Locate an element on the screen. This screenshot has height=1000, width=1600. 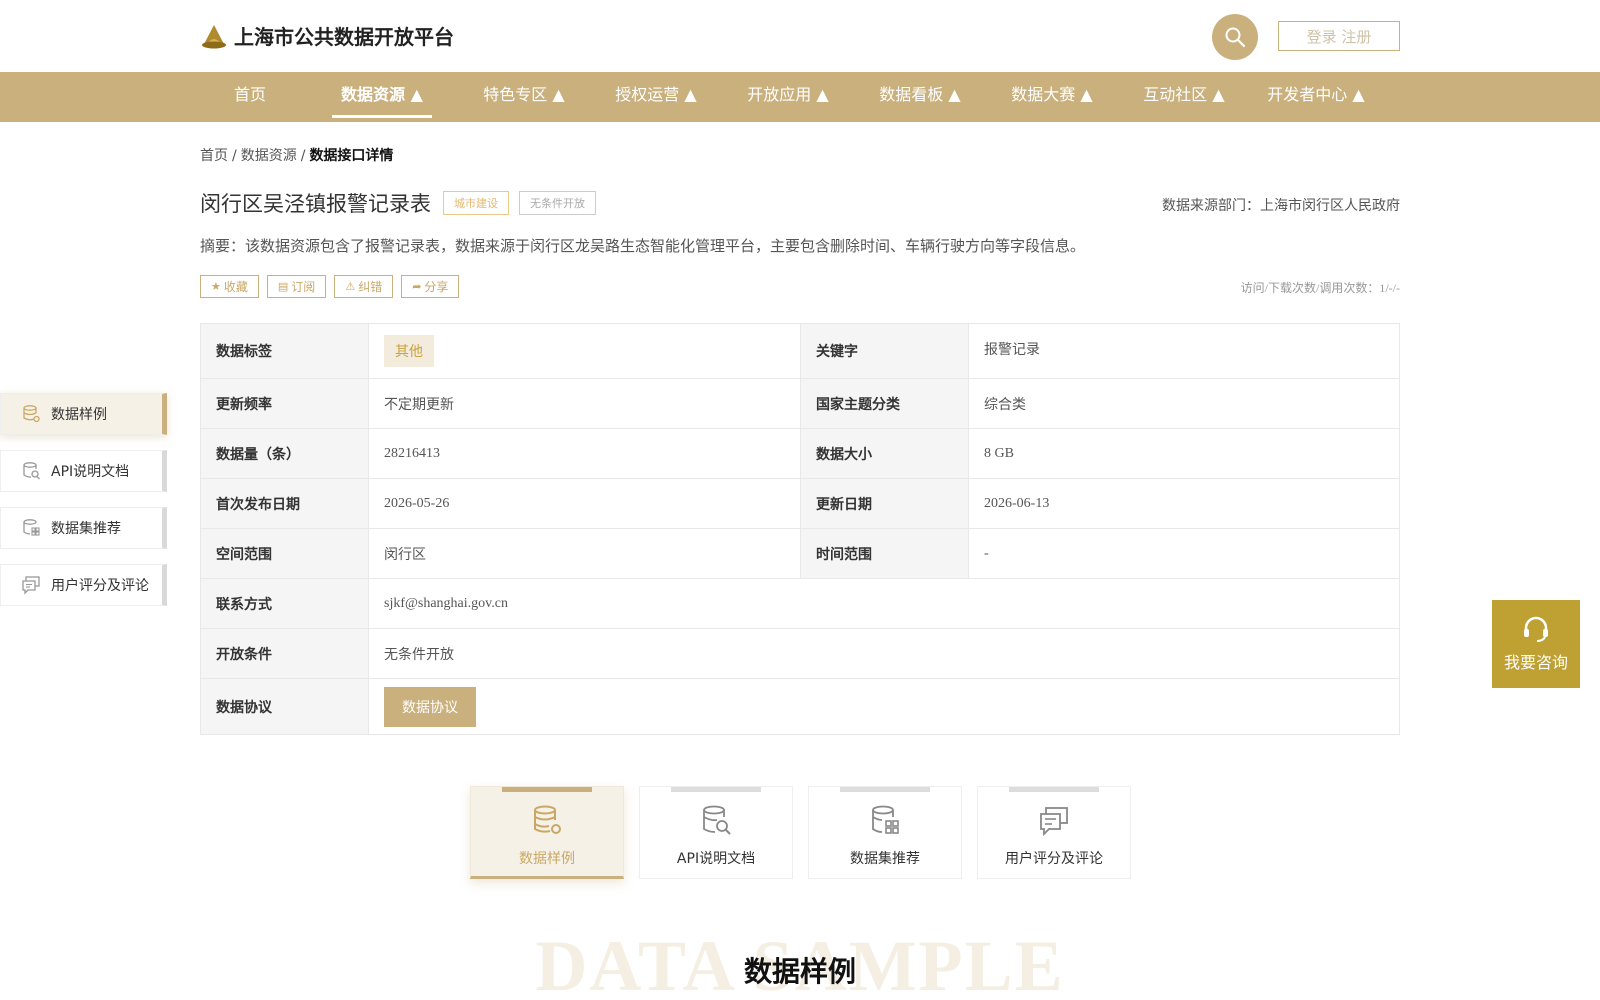
first-publish-label: 首次发布日期 is located at coordinates (284, 503).